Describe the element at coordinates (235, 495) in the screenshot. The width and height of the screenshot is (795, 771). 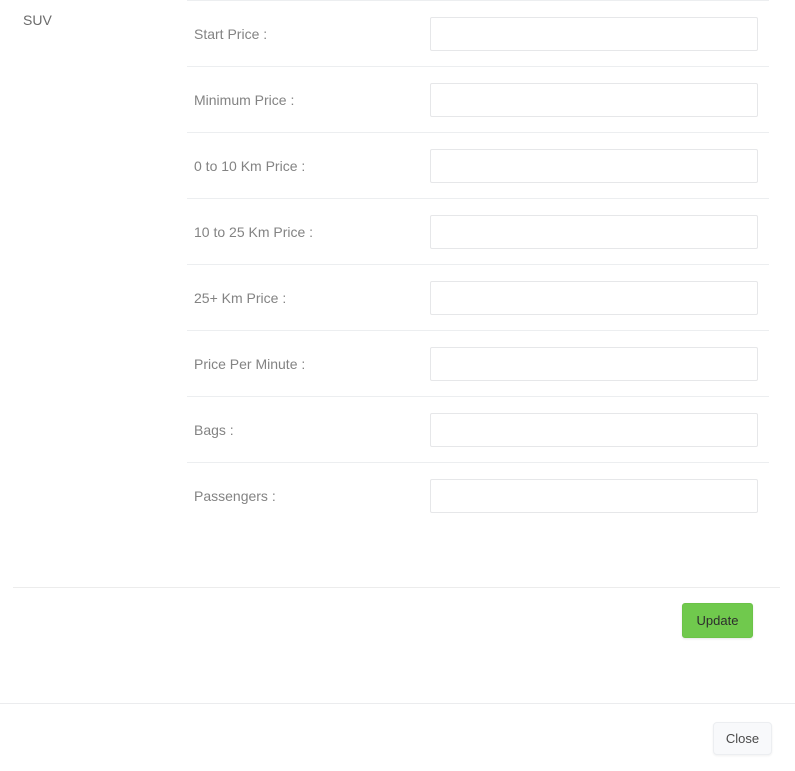
I see `label-passengers: Passengers :` at that location.